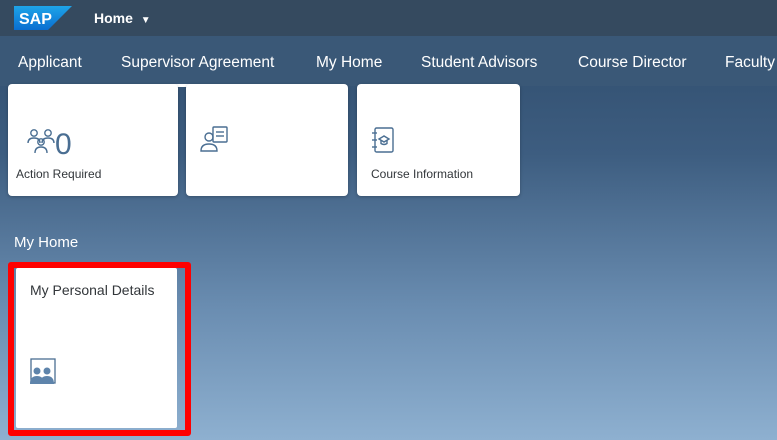 The height and width of the screenshot is (440, 777). I want to click on chevron-down-icon: ▼, so click(145, 20).